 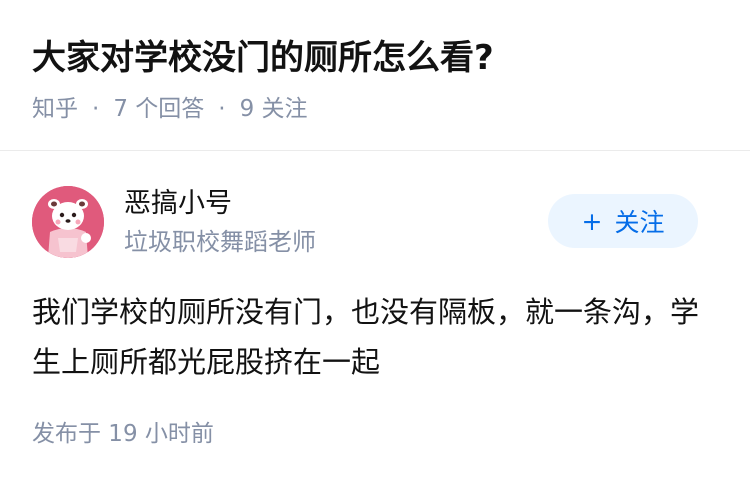 I want to click on publish-time: 发布于 19 小时前, so click(x=123, y=434).